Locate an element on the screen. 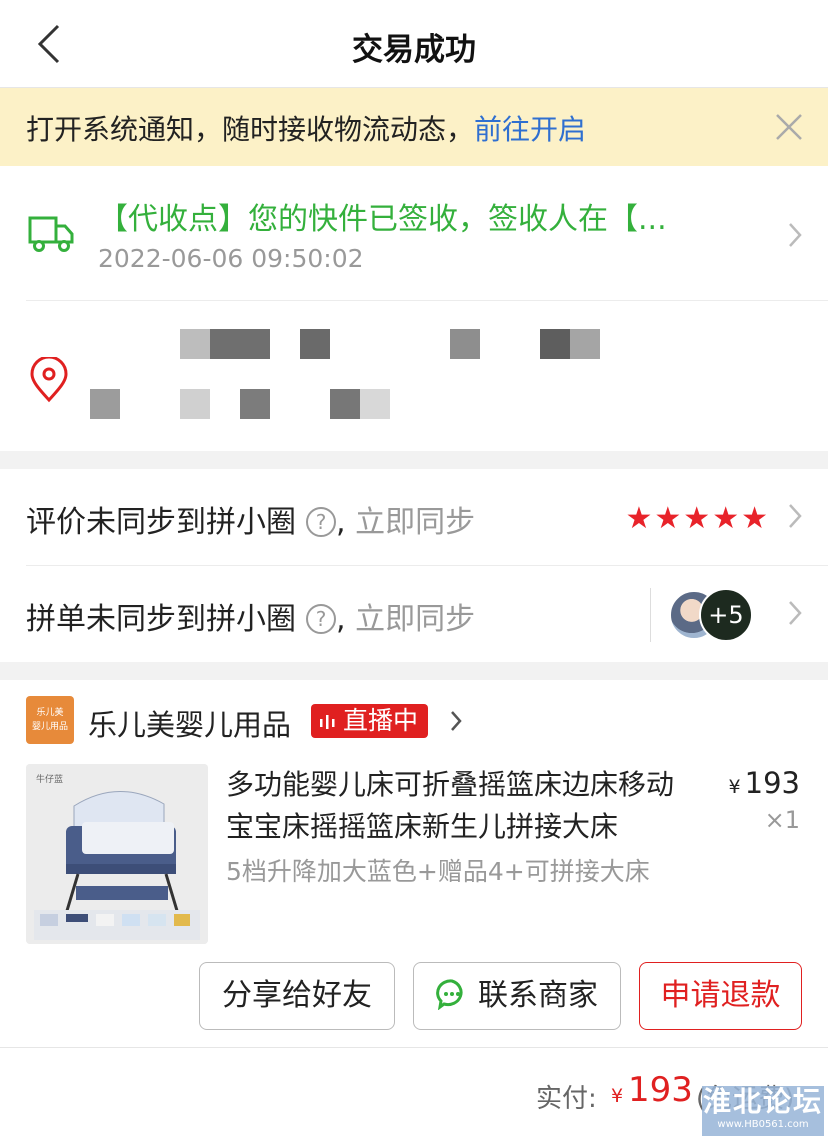 The width and height of the screenshot is (828, 1139). avatar-group: +5 is located at coordinates (710, 615).